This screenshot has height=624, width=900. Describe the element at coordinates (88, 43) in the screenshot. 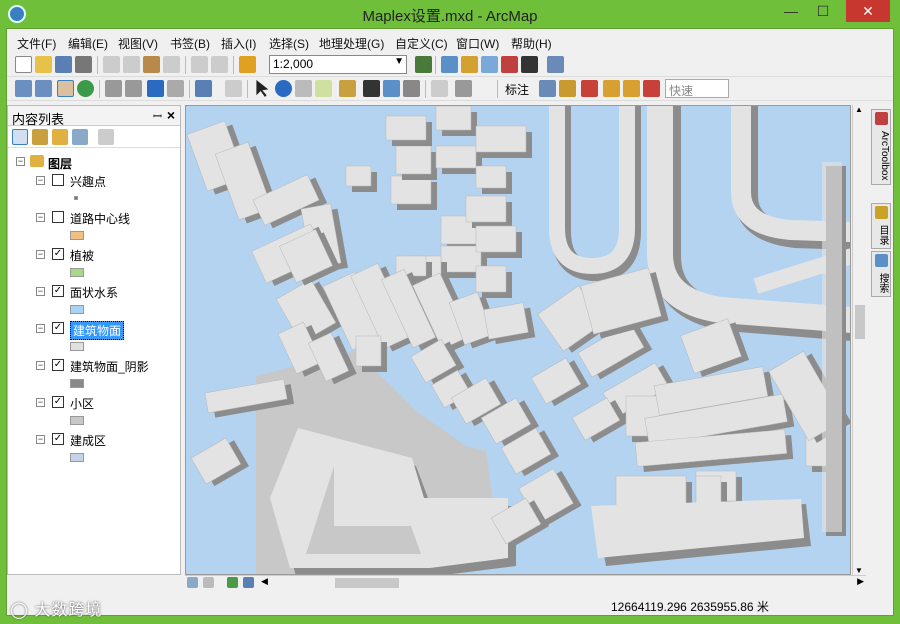

I see `menu-edit: 编辑(E)` at that location.